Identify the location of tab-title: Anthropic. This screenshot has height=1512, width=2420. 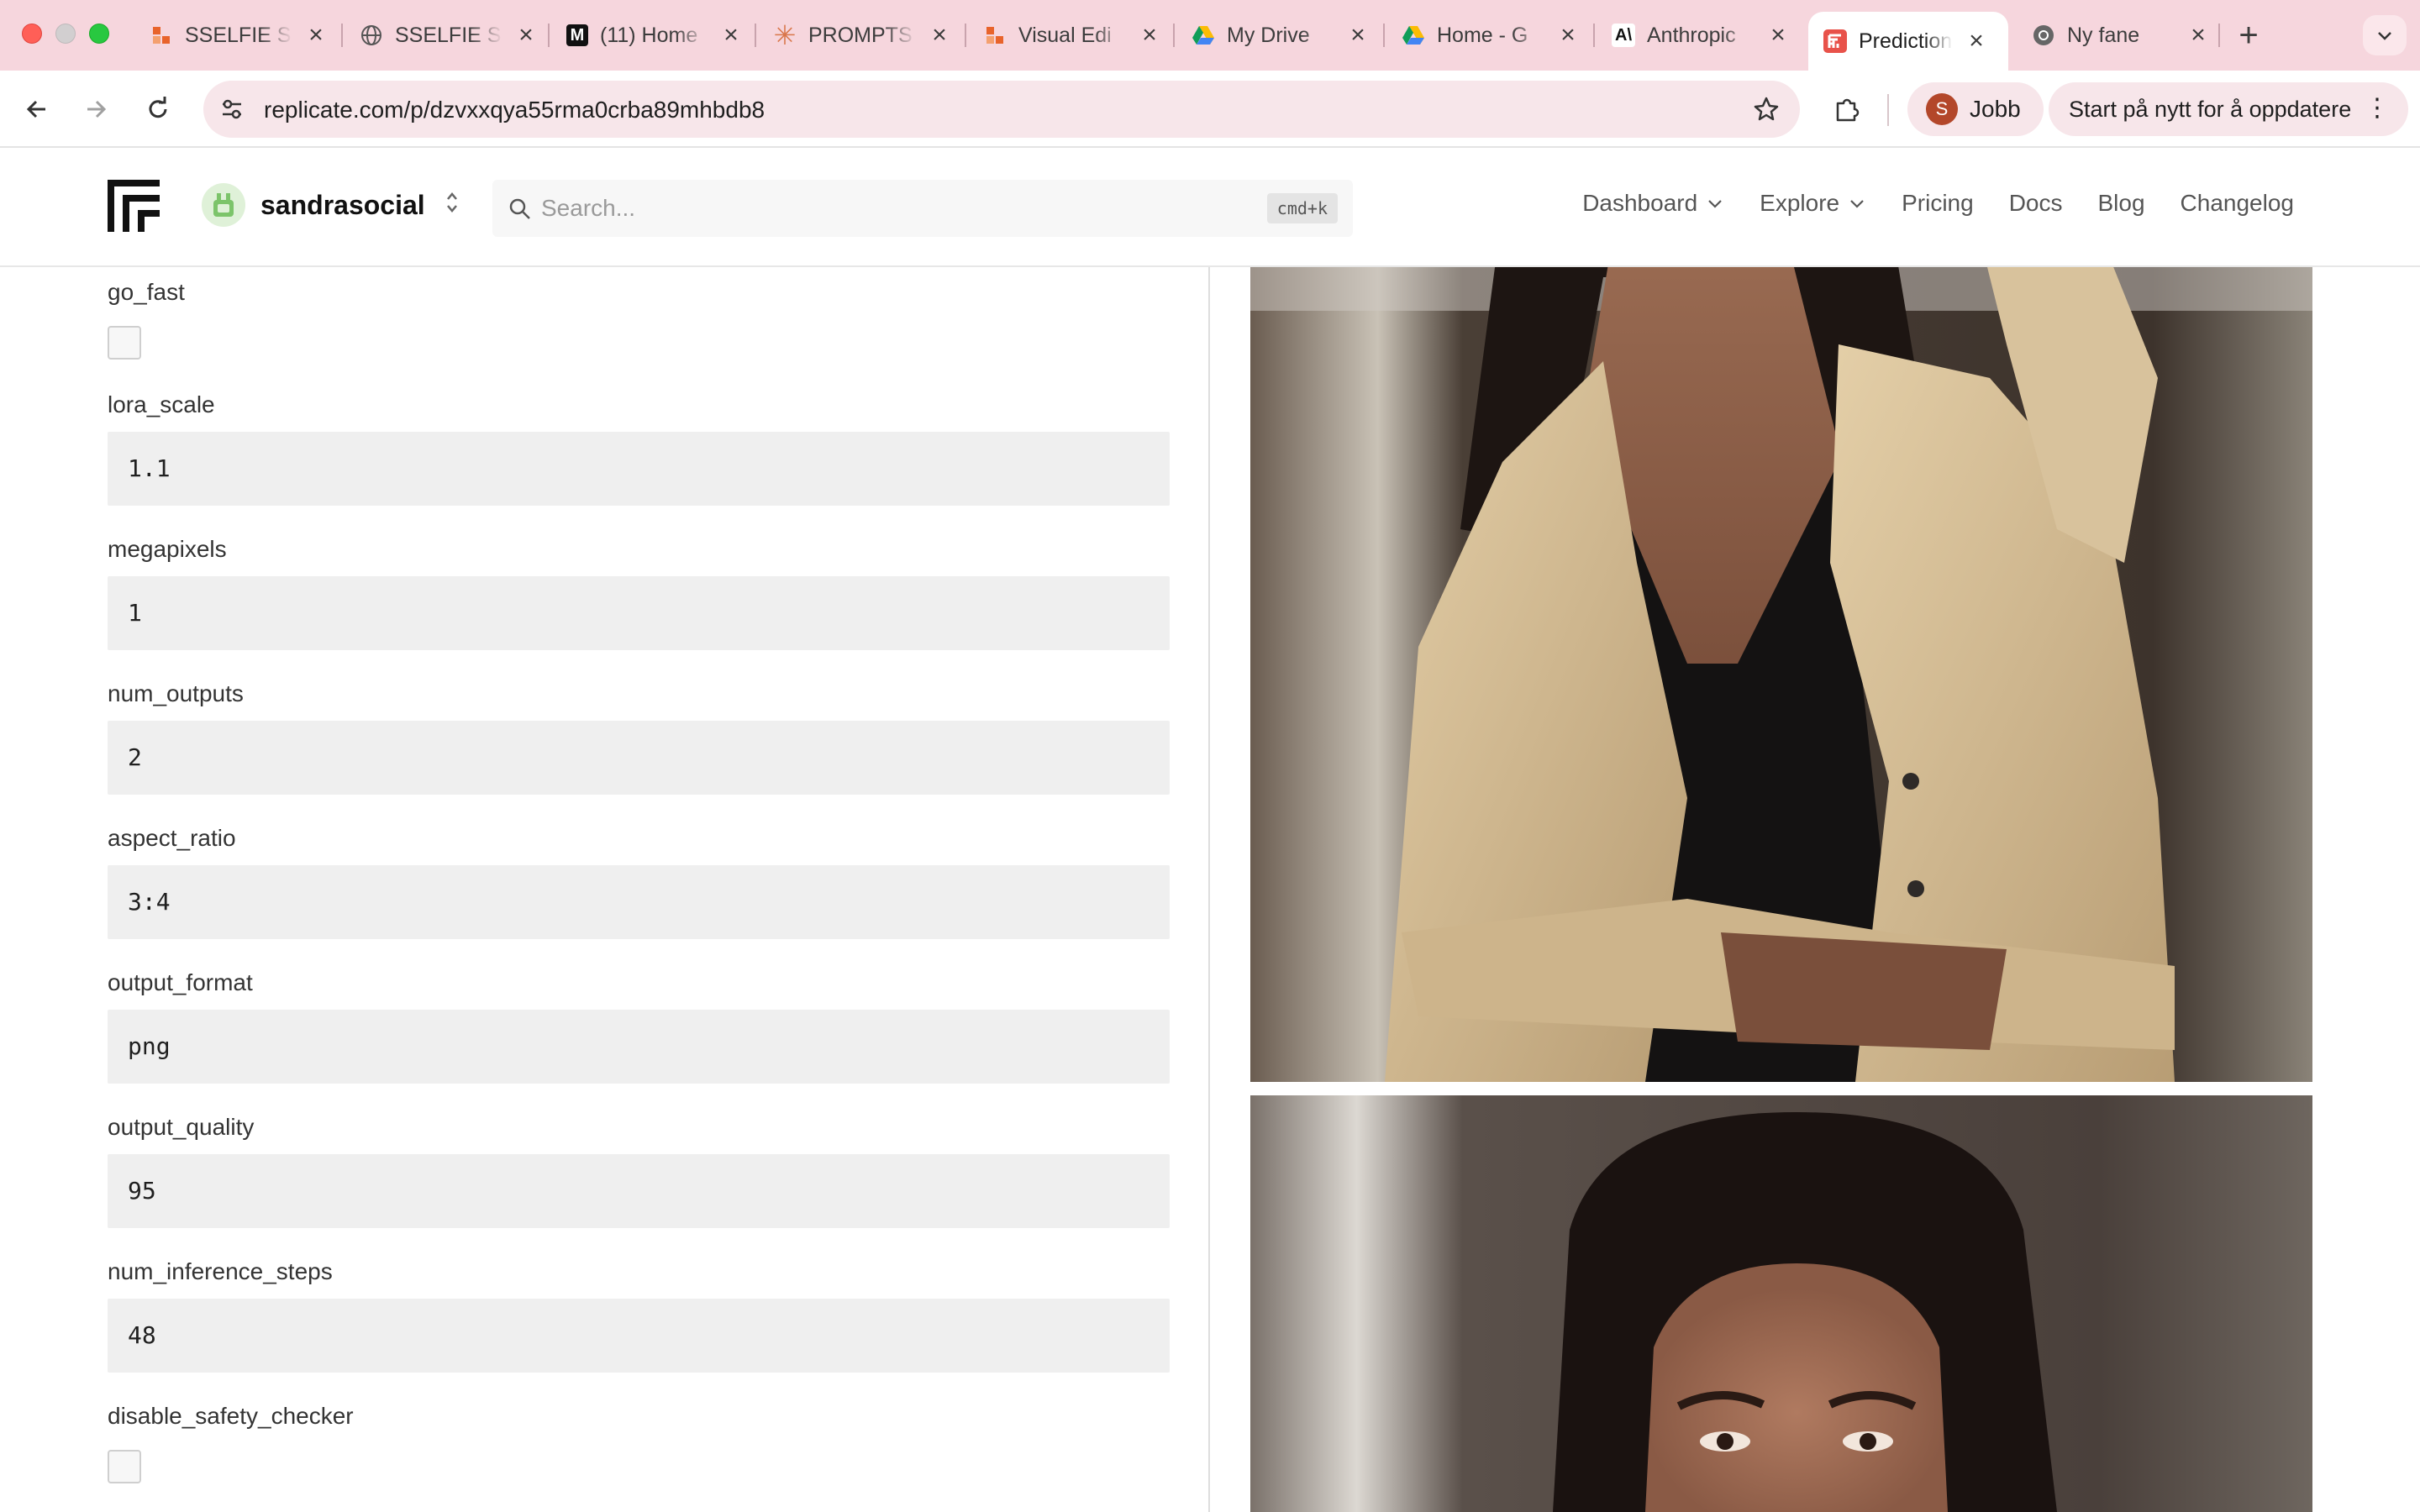
(1691, 35).